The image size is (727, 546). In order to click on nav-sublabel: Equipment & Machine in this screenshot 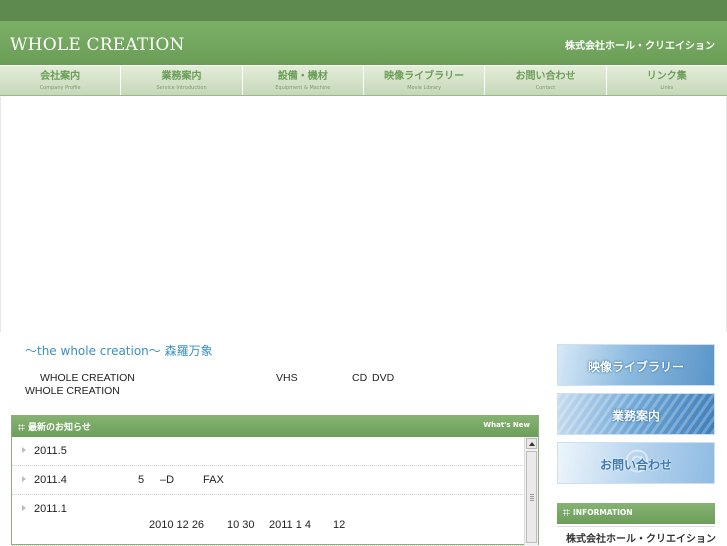, I will do `click(303, 88)`.